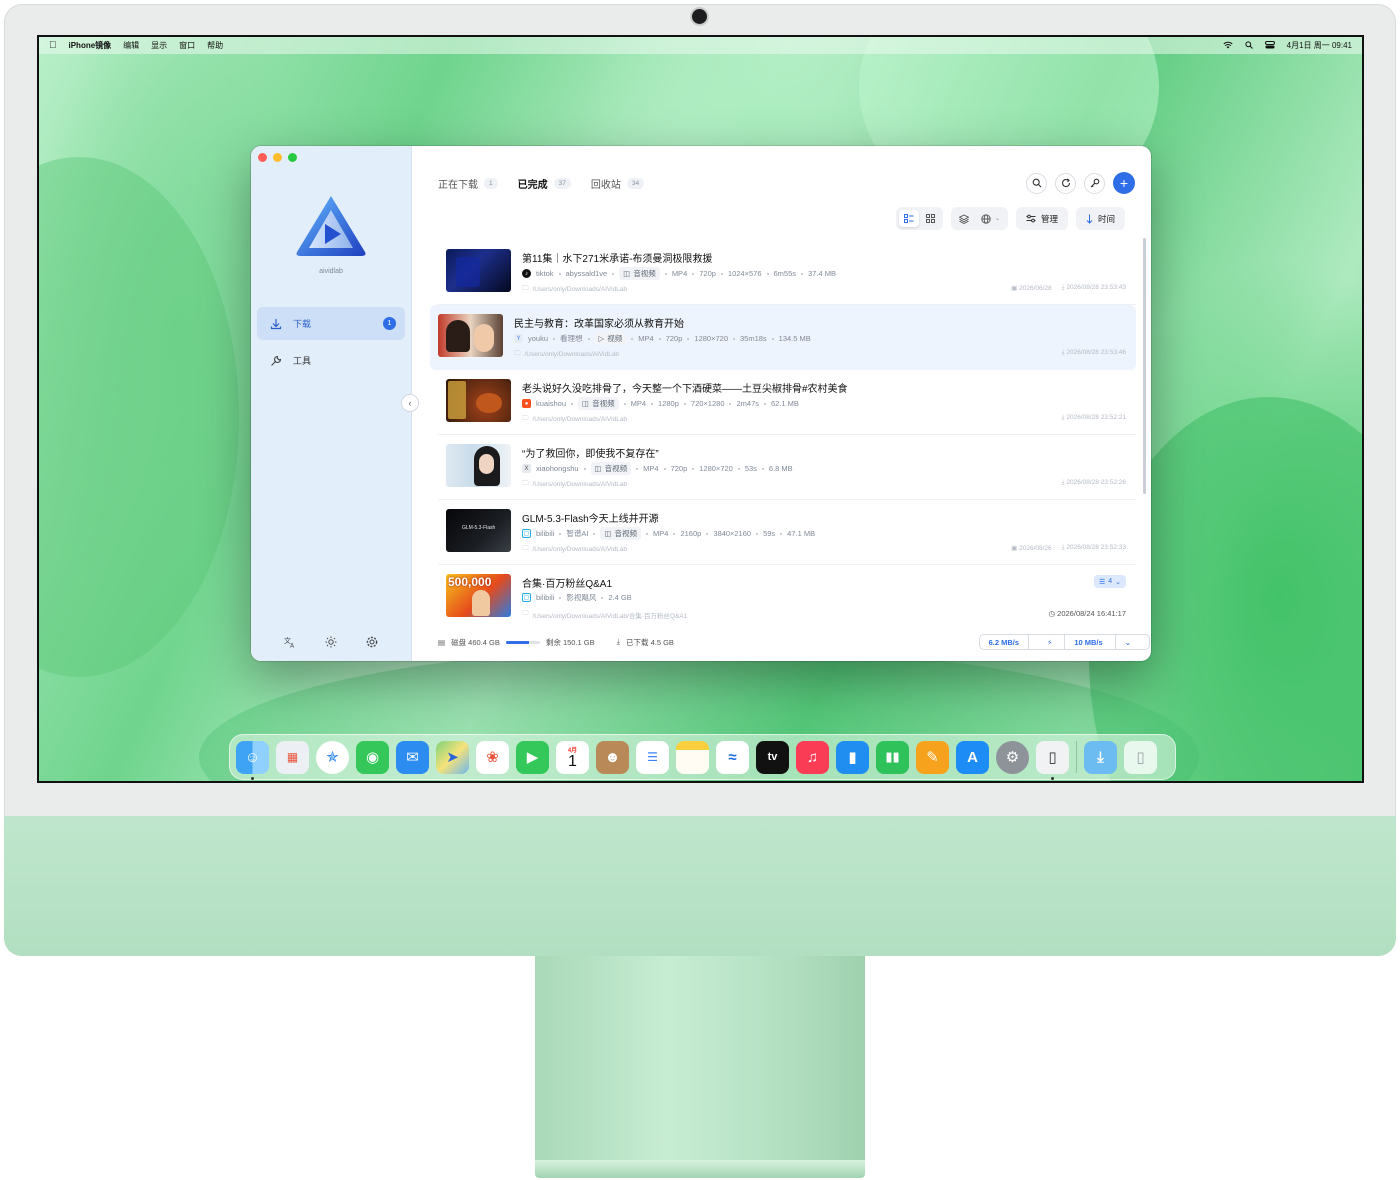  Describe the element at coordinates (277, 157) in the screenshot. I see `minimize-window-button` at that location.